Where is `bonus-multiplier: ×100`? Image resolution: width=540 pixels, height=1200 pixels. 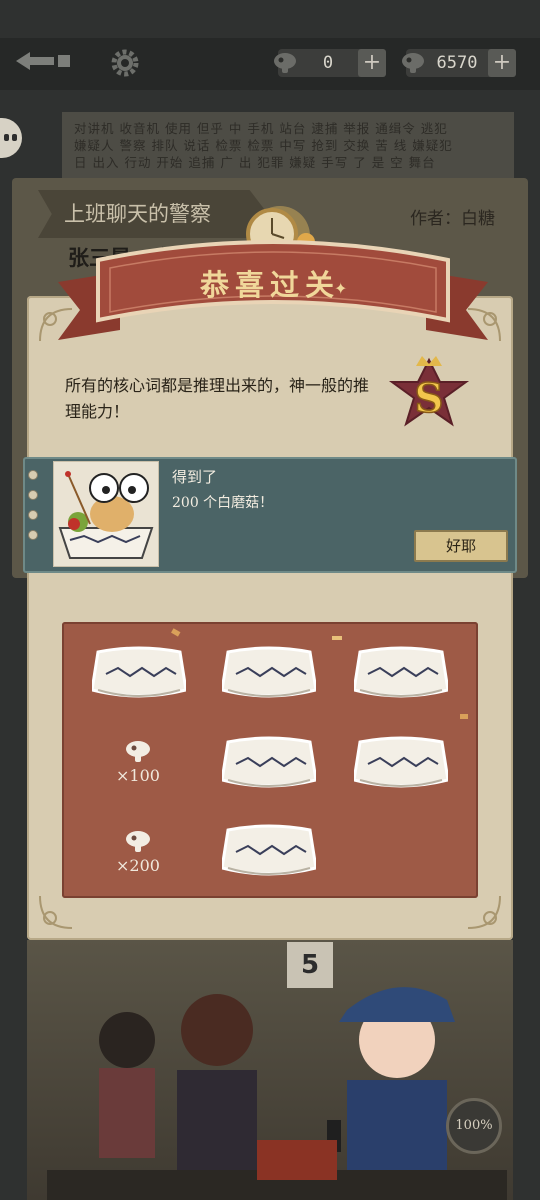 bonus-multiplier: ×100 is located at coordinates (138, 775).